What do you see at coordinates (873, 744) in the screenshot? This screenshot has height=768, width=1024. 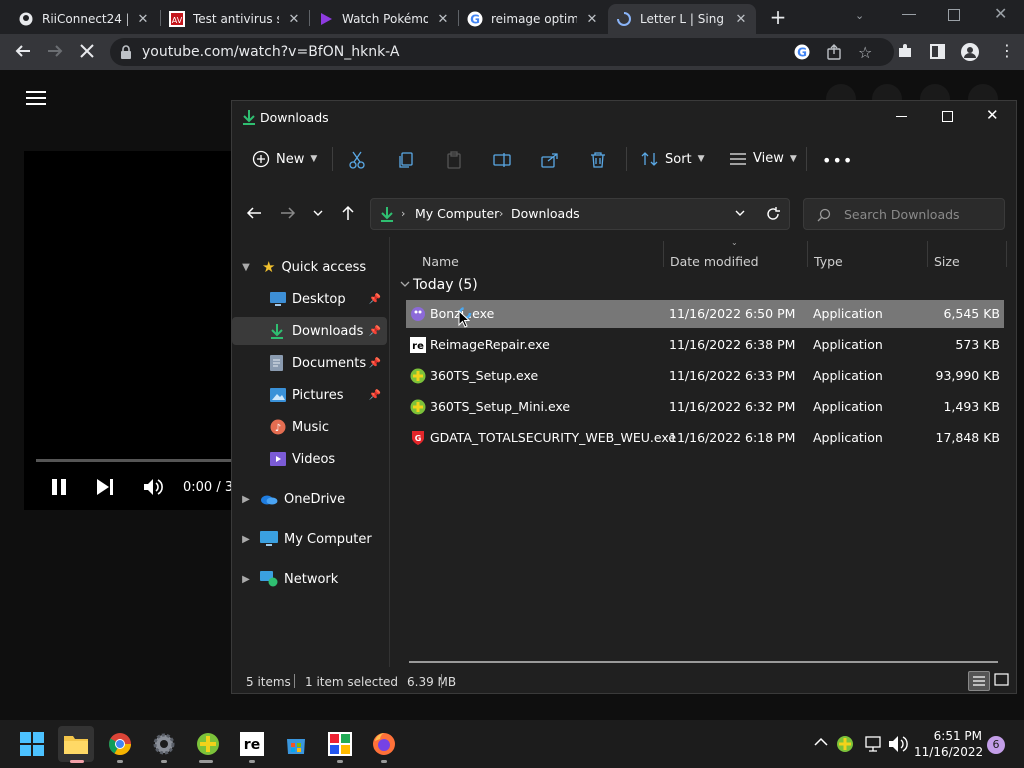 I see `network-ethernet-icon` at bounding box center [873, 744].